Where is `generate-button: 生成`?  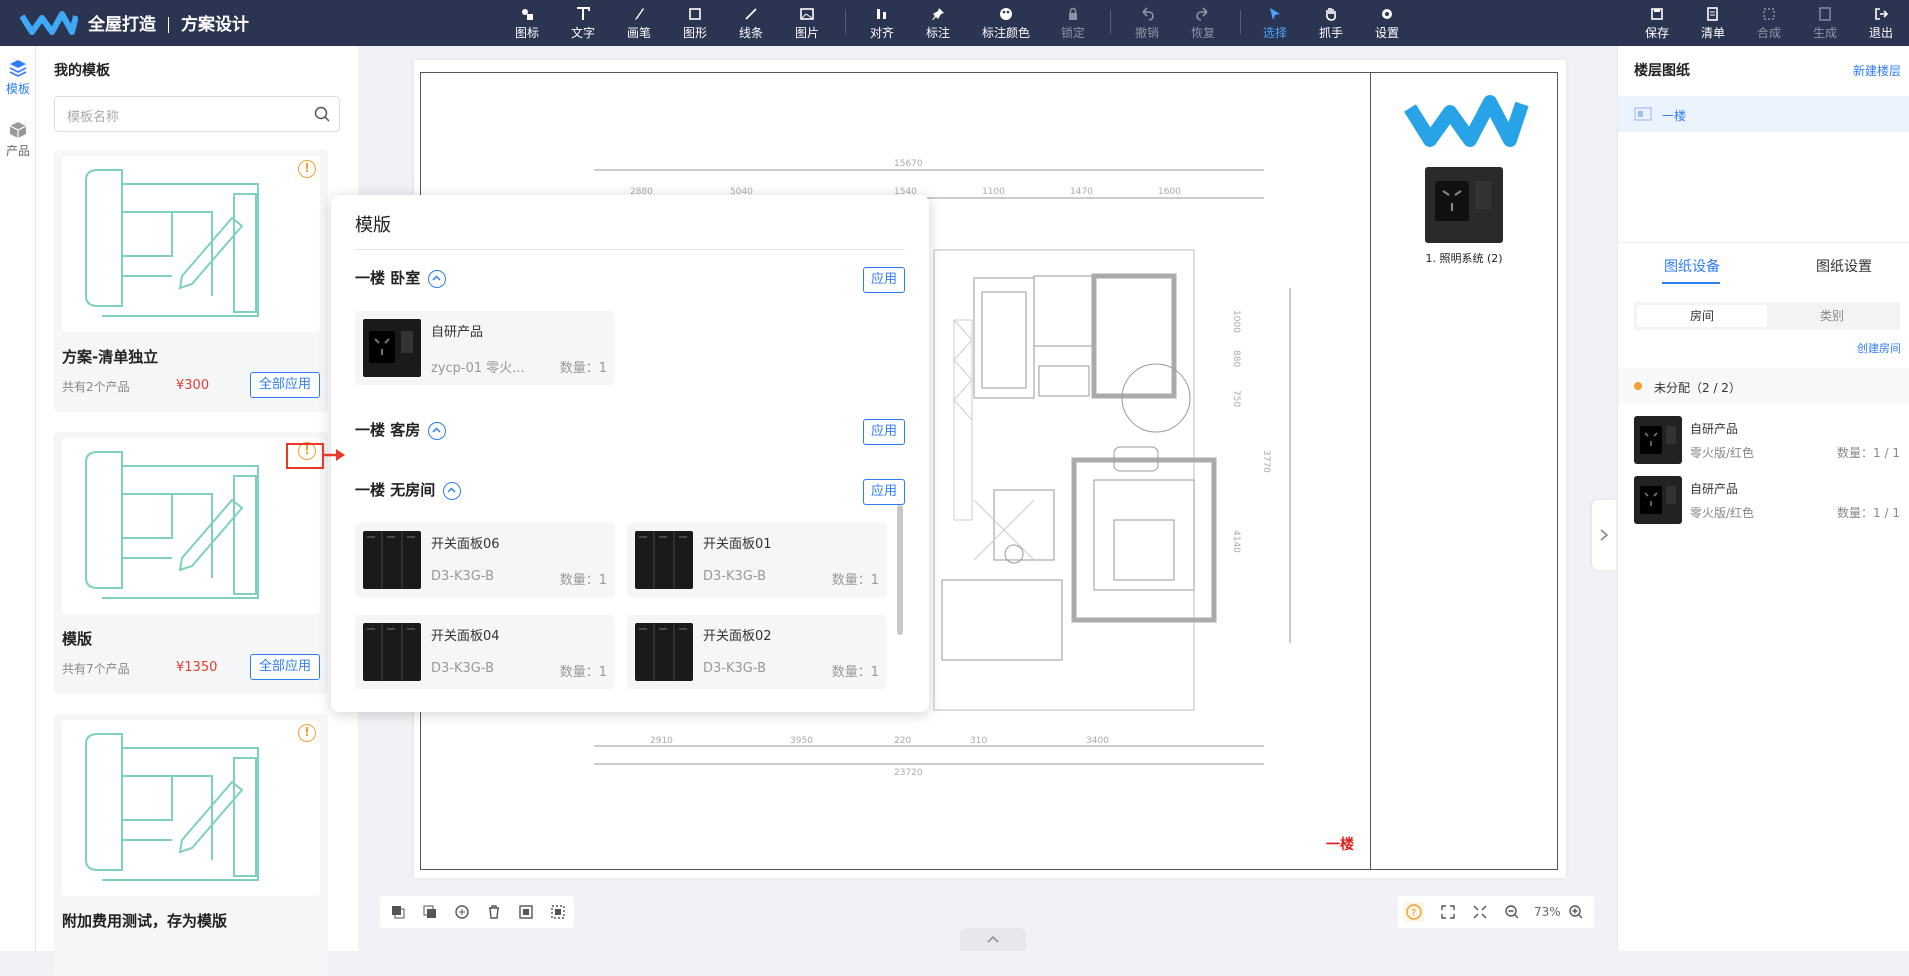 generate-button: 生成 is located at coordinates (1825, 24).